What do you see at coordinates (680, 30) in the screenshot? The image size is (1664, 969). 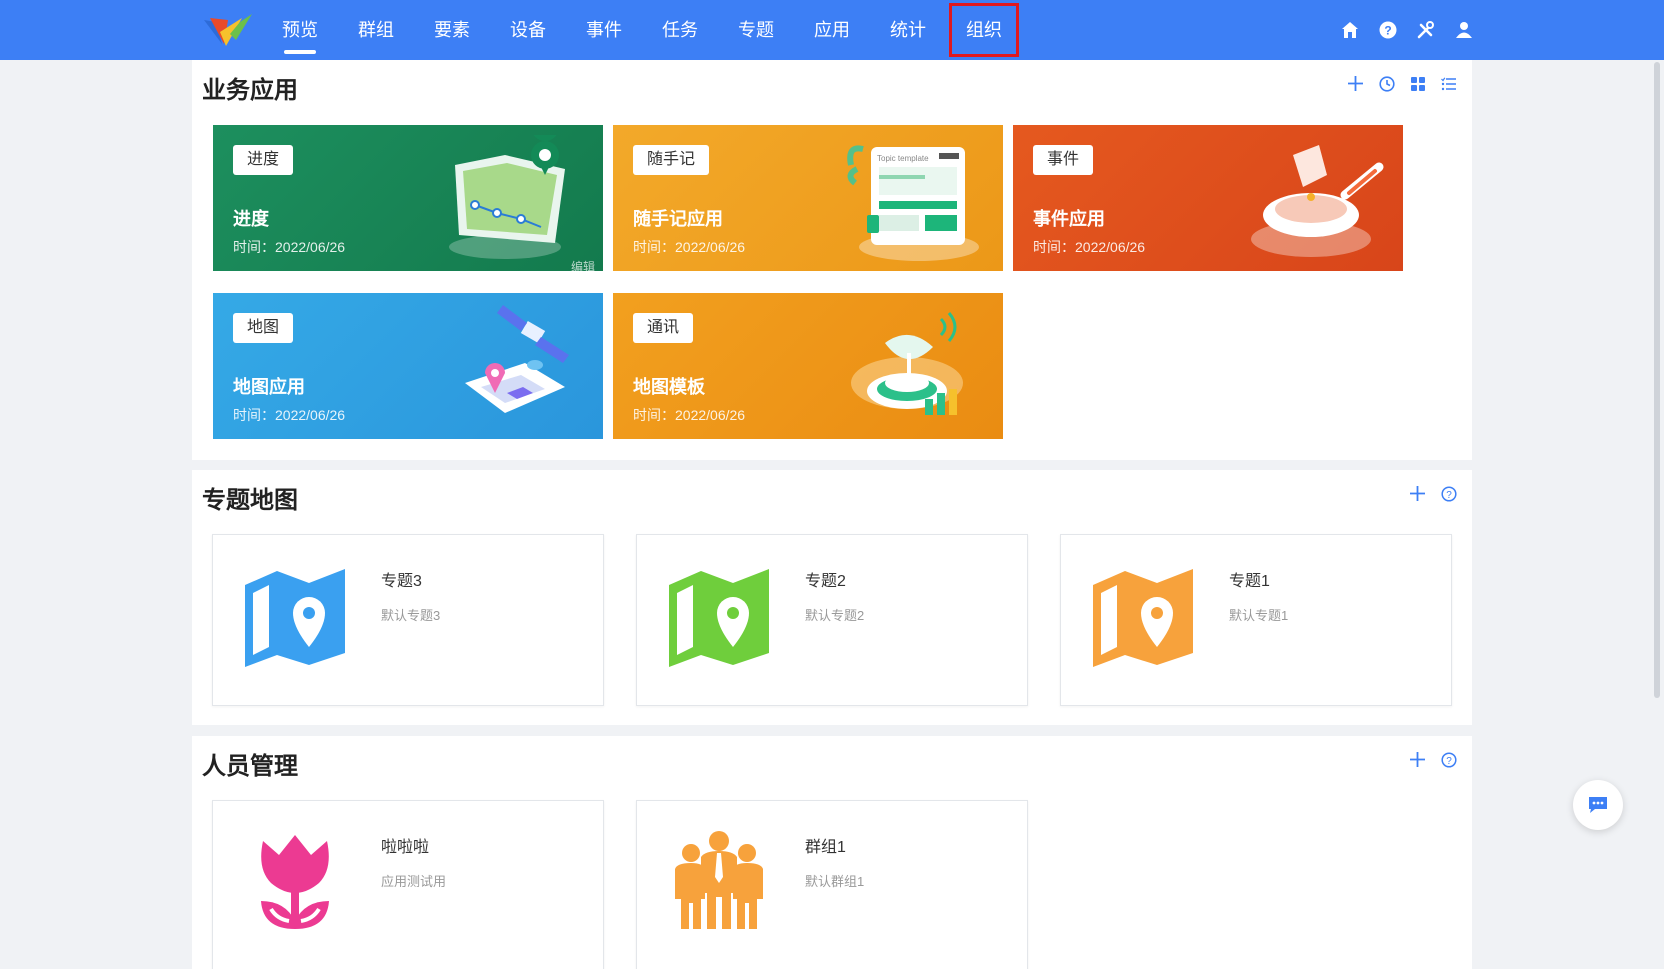 I see `nav-item-tasks: 任务` at bounding box center [680, 30].